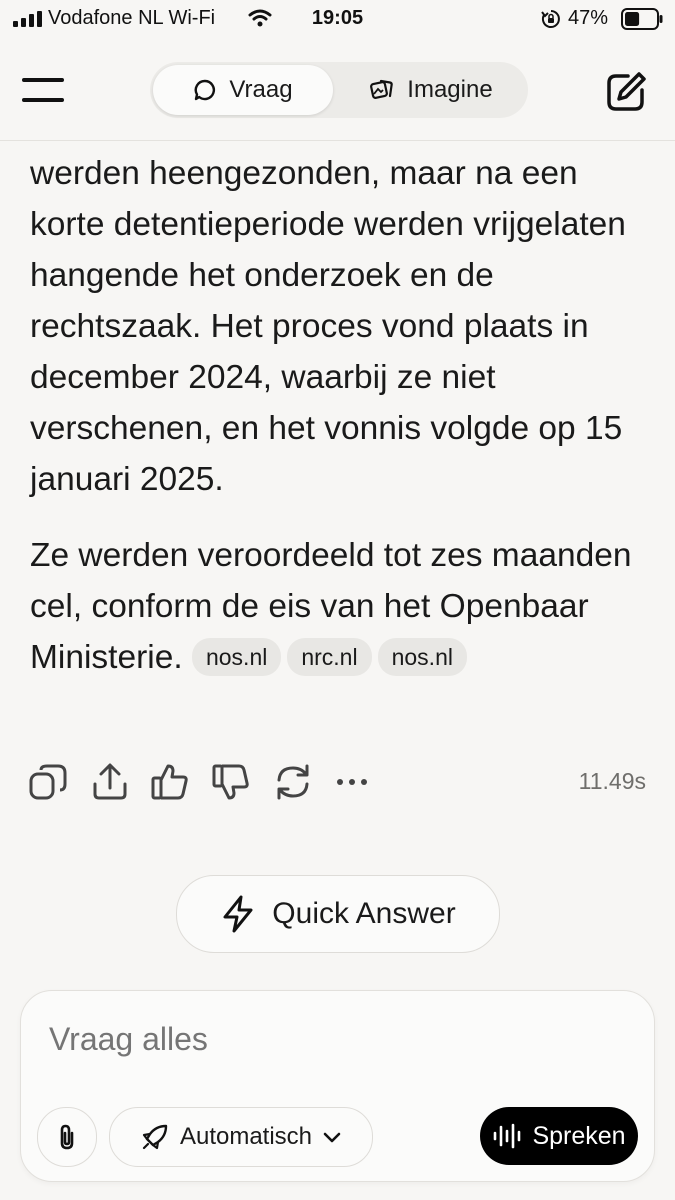 The height and width of the screenshot is (1200, 675). Describe the element at coordinates (579, 1135) in the screenshot. I see `speak-label: Spreken` at that location.